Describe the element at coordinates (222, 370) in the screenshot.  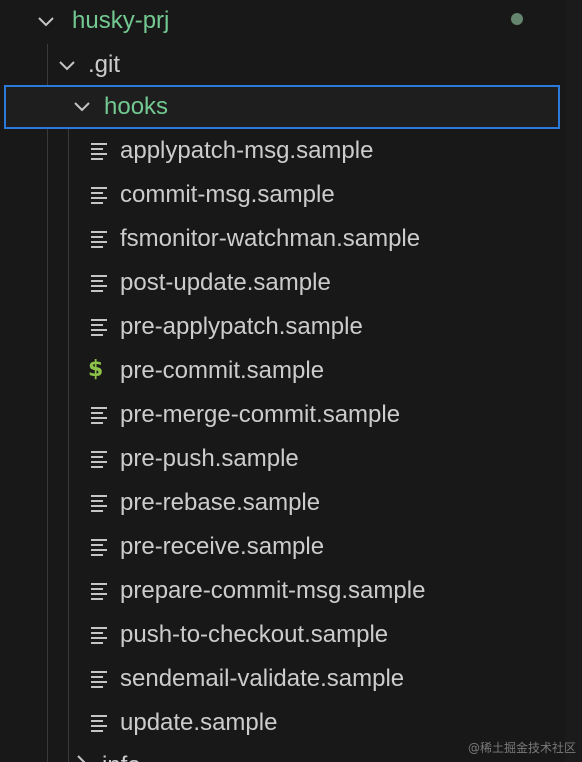
I see `file-label: pre-commit.sample` at that location.